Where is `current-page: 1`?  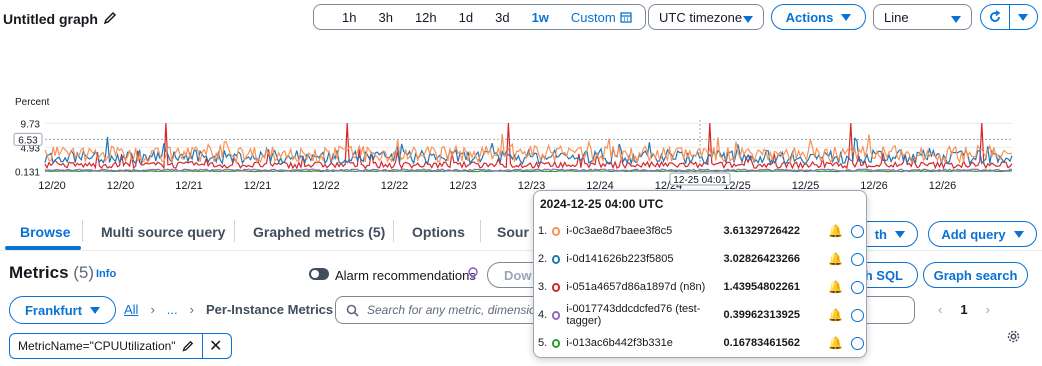 current-page: 1 is located at coordinates (963, 309).